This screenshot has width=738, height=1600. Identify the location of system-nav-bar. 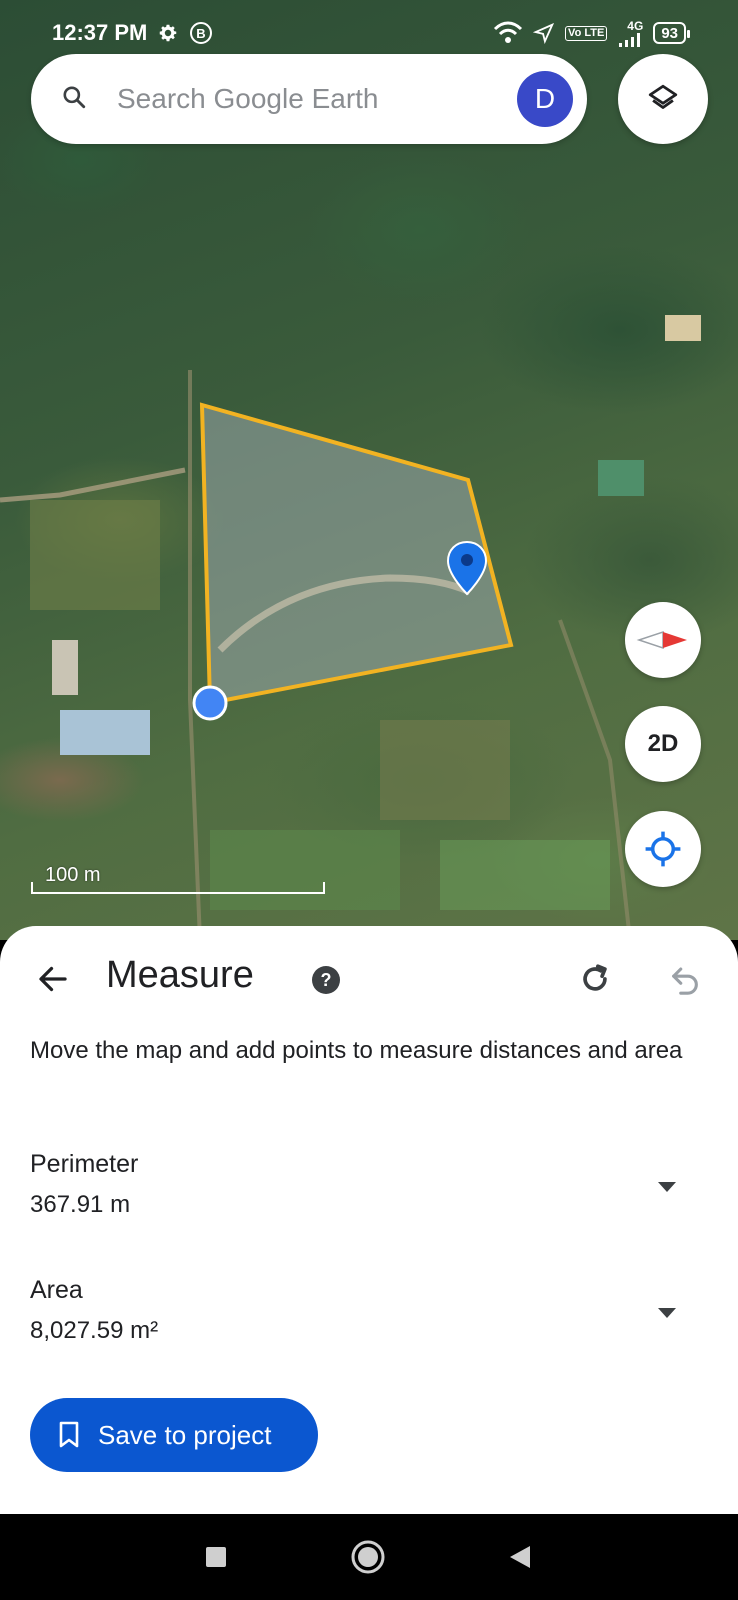
(369, 1557).